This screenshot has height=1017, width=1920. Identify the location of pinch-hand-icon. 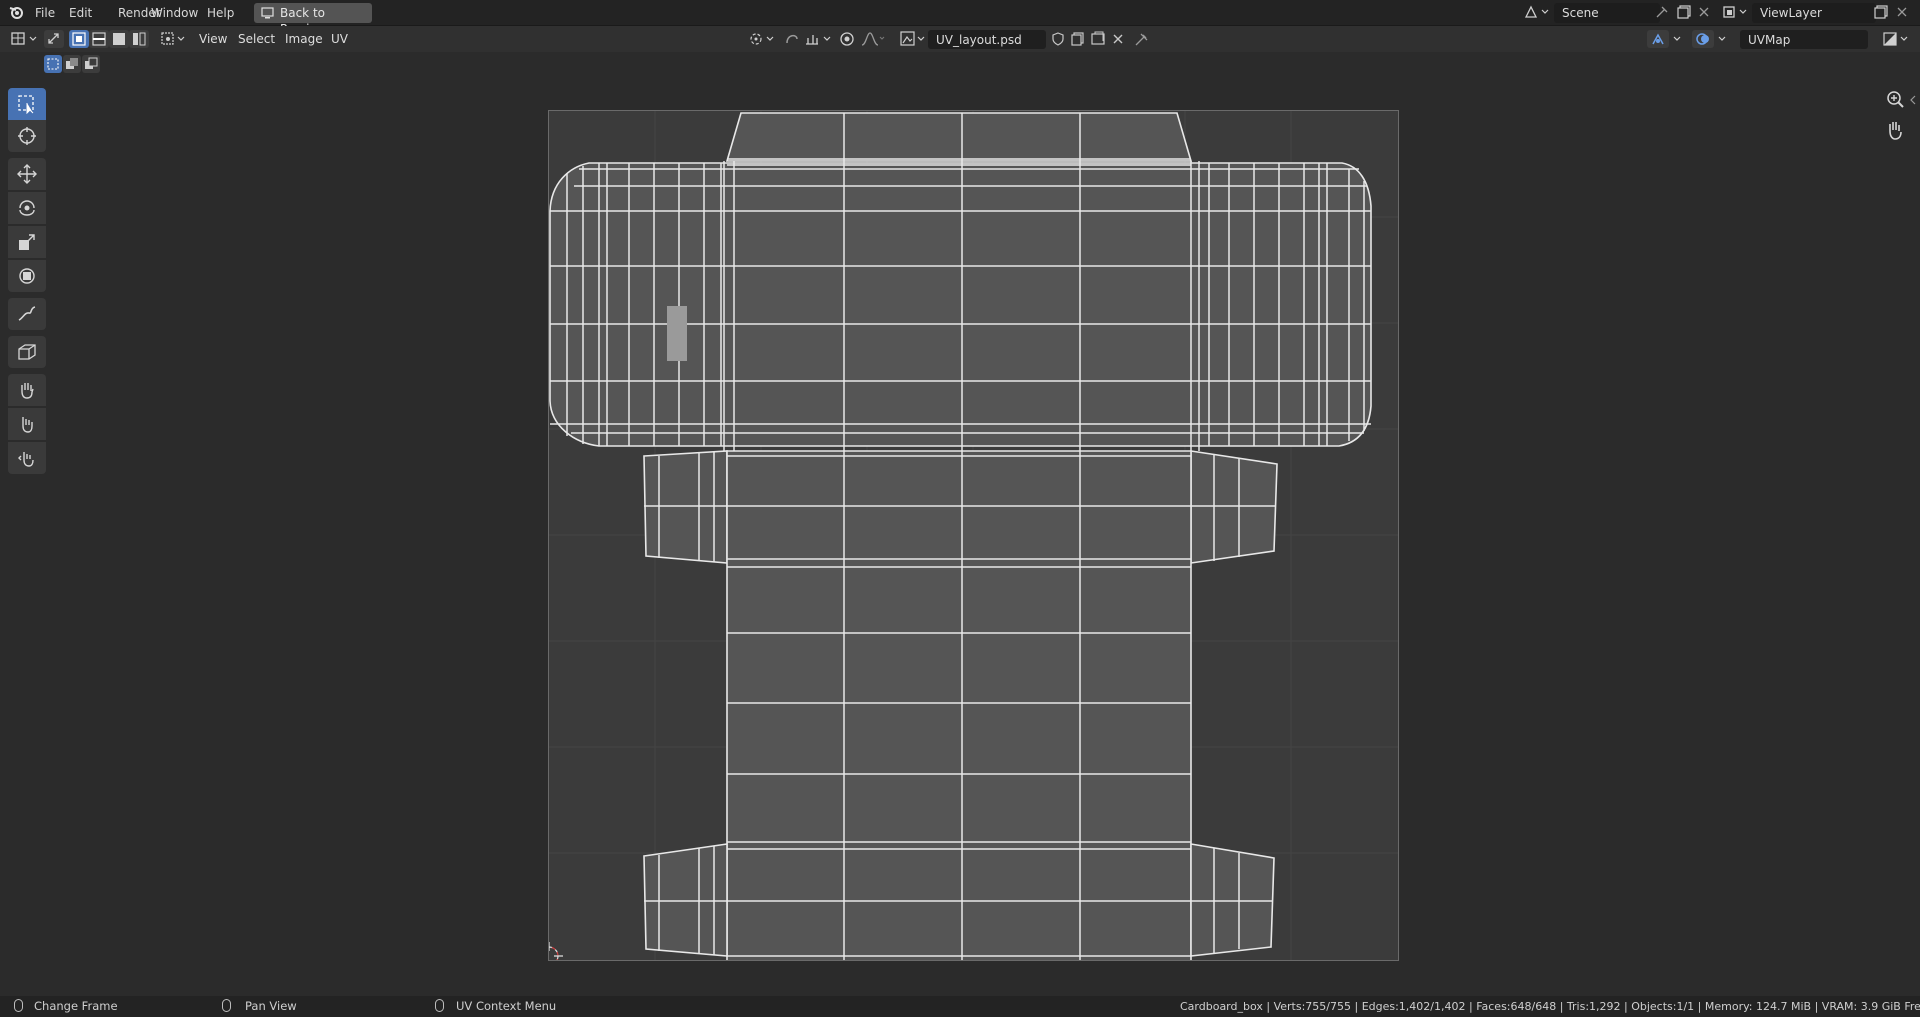
(26, 459).